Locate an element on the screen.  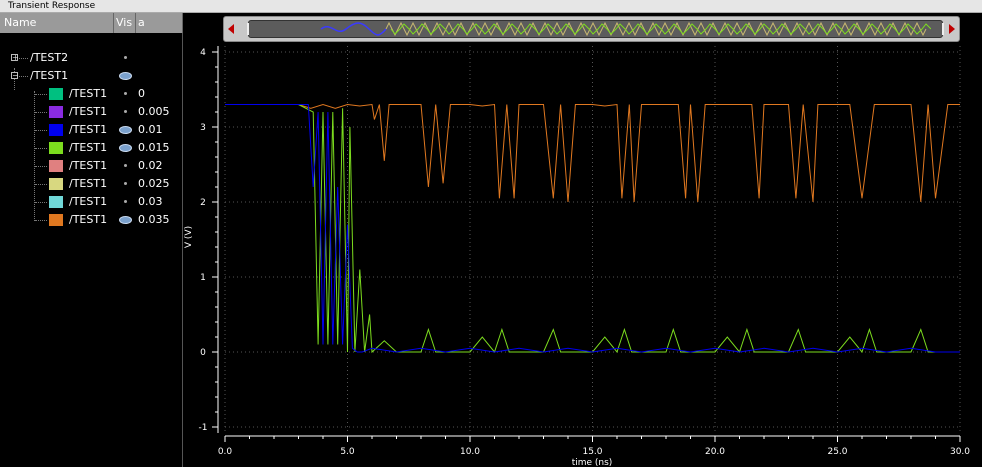
signal-param-value: 0.01 is located at coordinates (150, 129).